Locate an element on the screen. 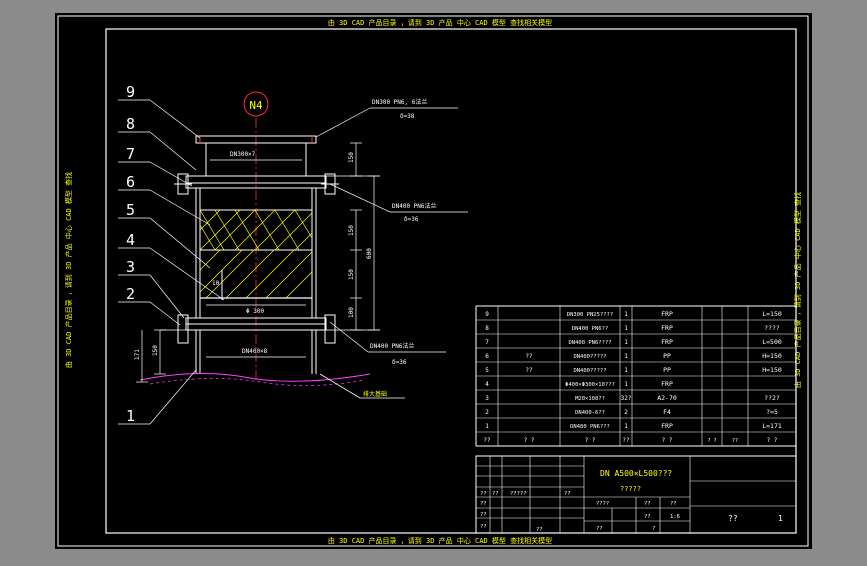 This screenshot has width=867, height=566. bottom-banner: 由 3D CAD 产品目录 ，请到 3D 产品 中心 CAD 模型 查找相关模型 is located at coordinates (440, 540).